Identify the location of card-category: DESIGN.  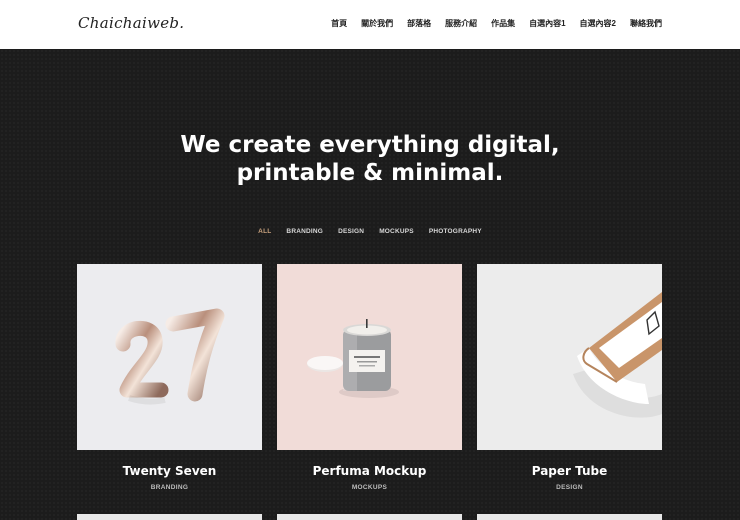
(569, 487).